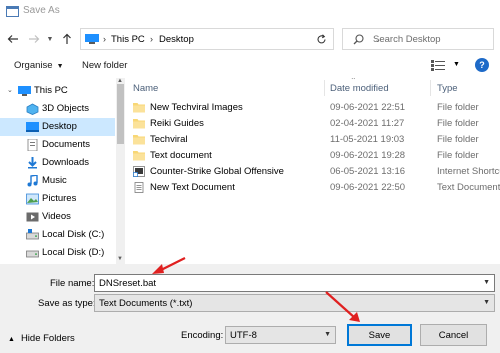  Describe the element at coordinates (358, 39) in the screenshot. I see `search-icon` at that location.